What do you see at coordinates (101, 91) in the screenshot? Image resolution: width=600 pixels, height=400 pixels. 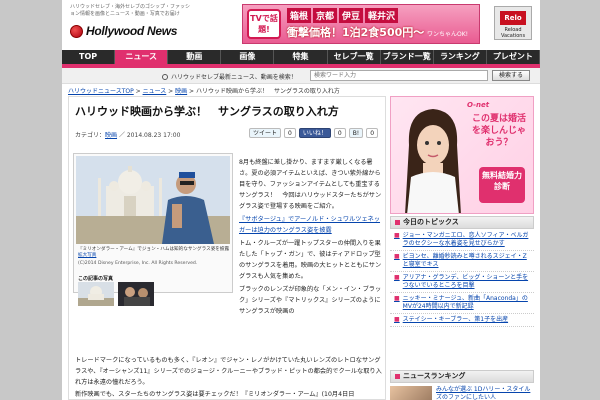 I see `breadcrumb-top: ハリウッドニュースTOP` at bounding box center [101, 91].